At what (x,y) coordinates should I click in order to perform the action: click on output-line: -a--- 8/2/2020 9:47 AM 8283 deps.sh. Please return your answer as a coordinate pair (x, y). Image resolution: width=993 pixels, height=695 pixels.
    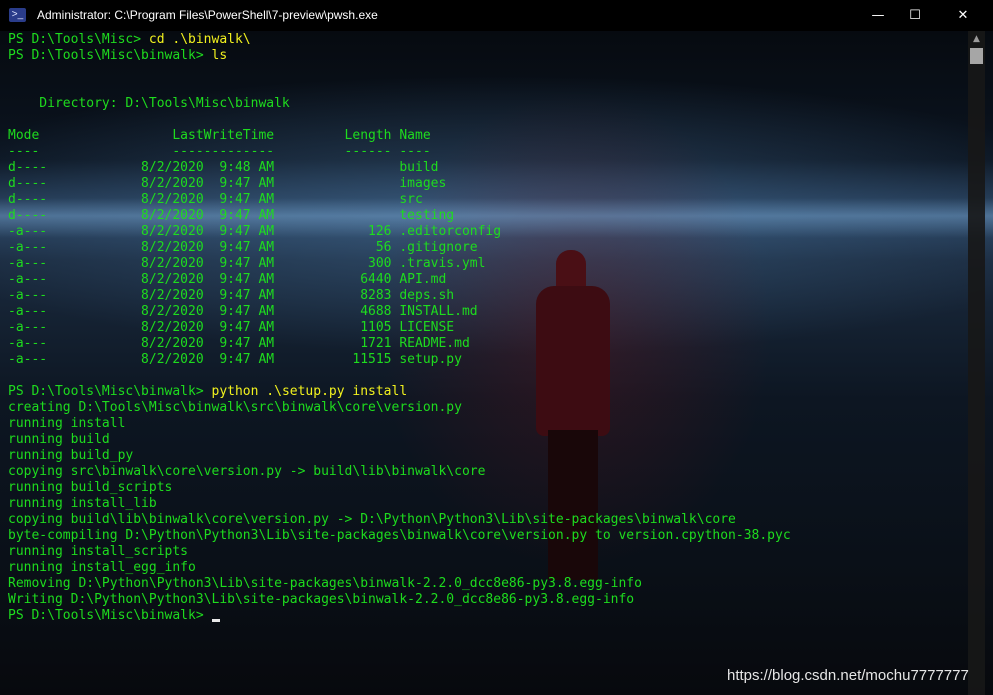
    Looking at the image, I should click on (231, 295).